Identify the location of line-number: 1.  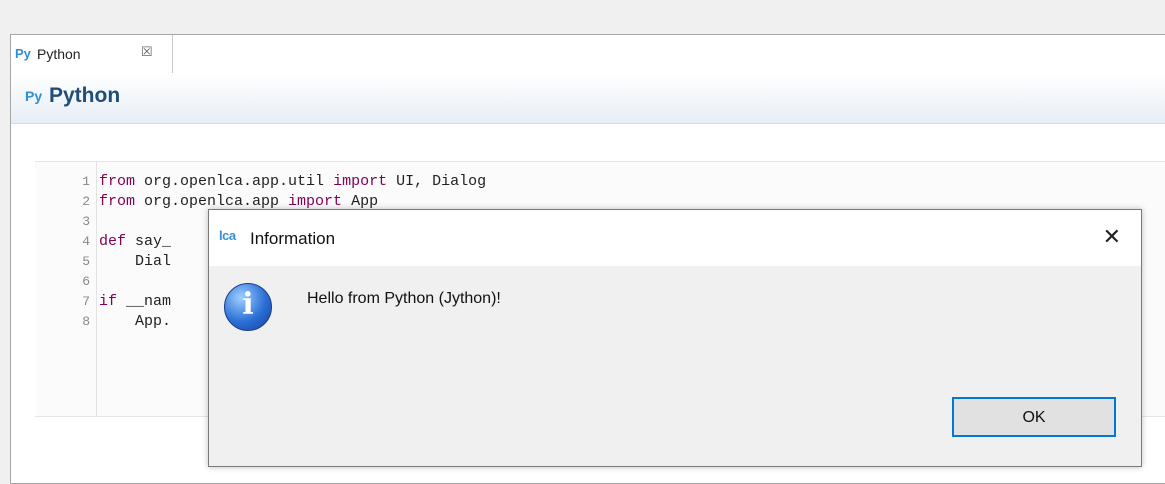
(86, 181).